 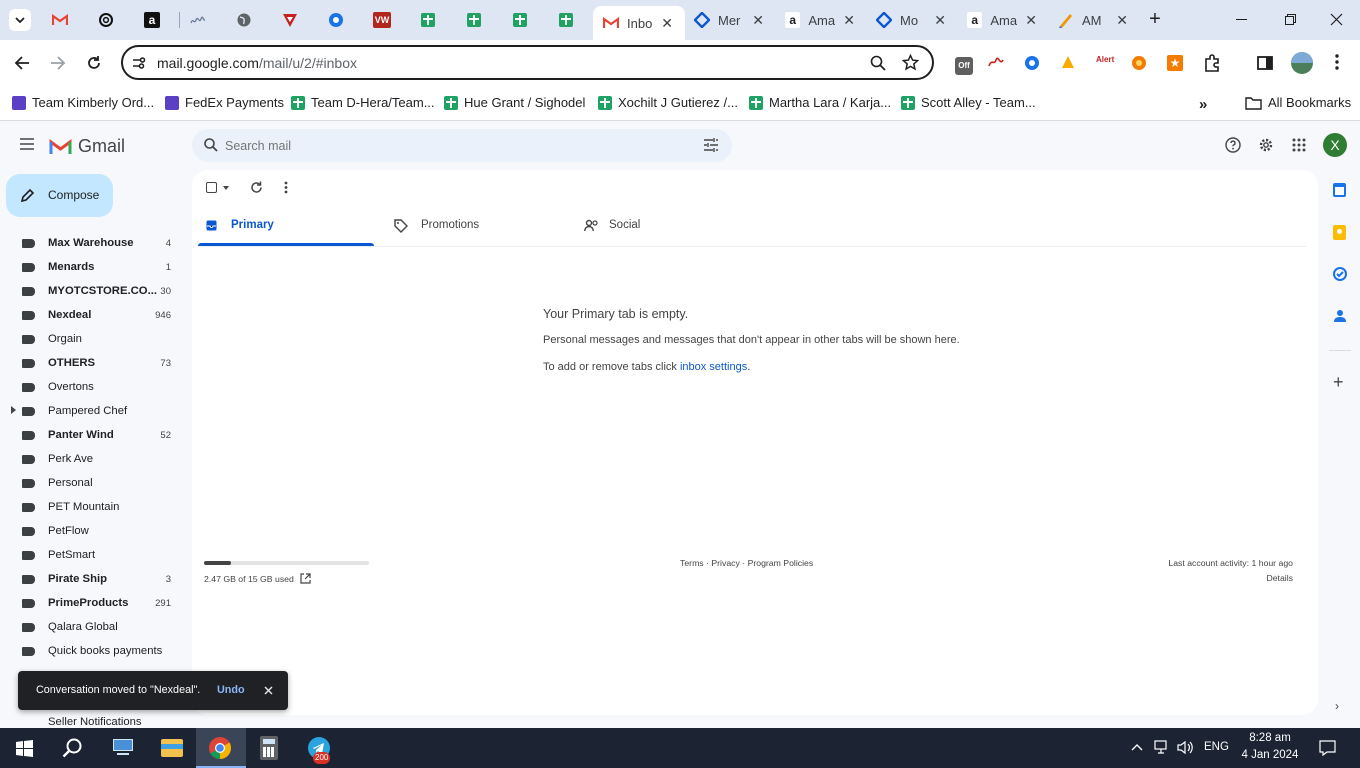 What do you see at coordinates (1266, 145) in the screenshot?
I see `settings-gear-icon` at bounding box center [1266, 145].